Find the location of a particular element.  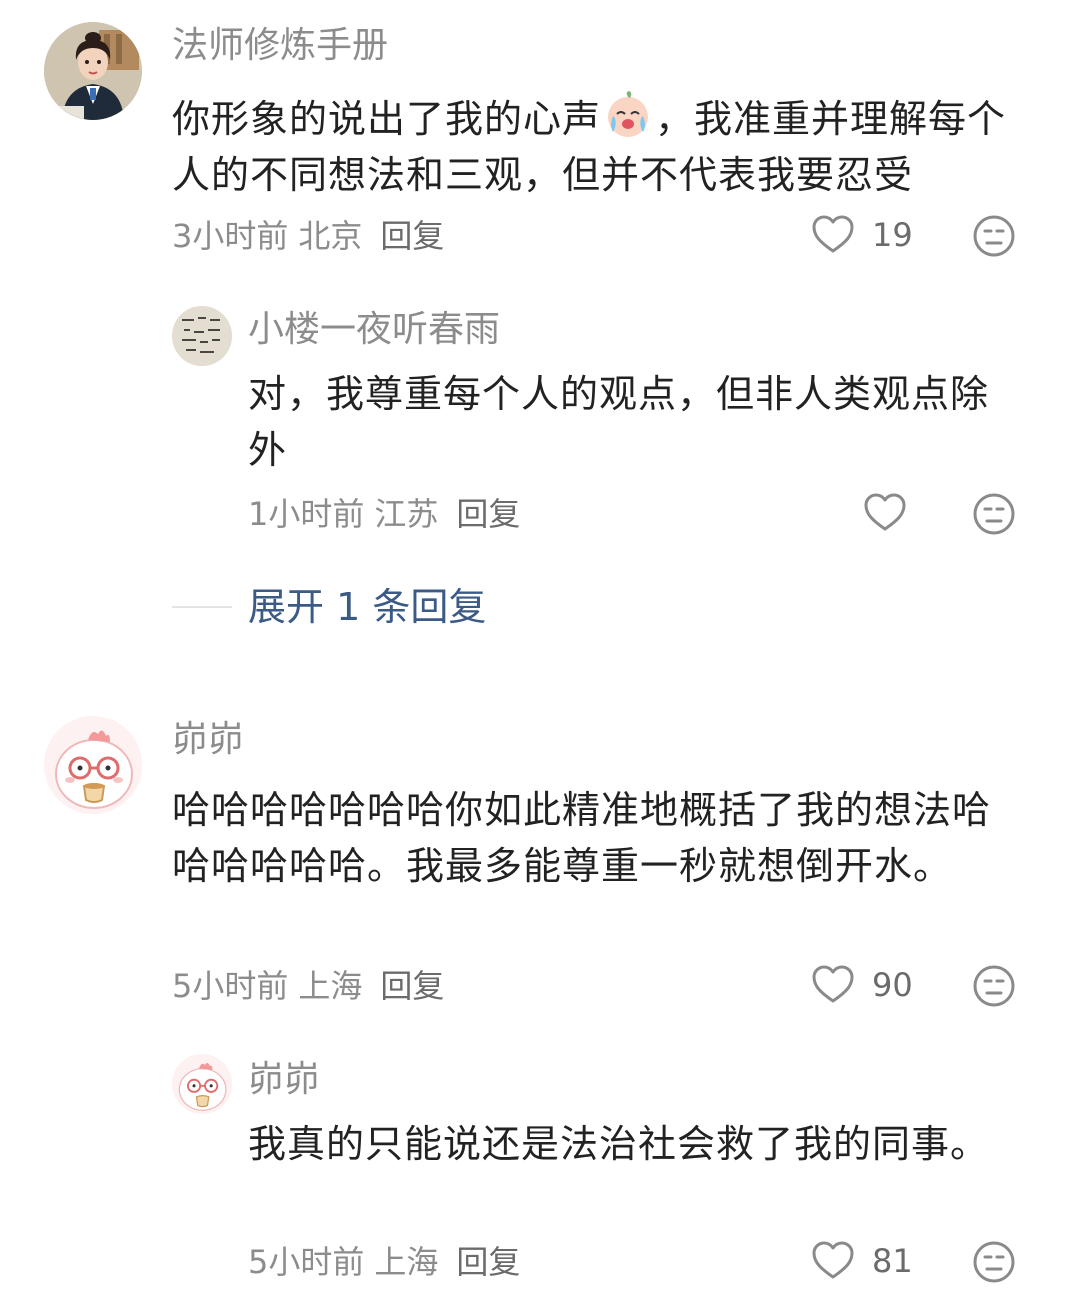

like-count: 90 is located at coordinates (892, 985).